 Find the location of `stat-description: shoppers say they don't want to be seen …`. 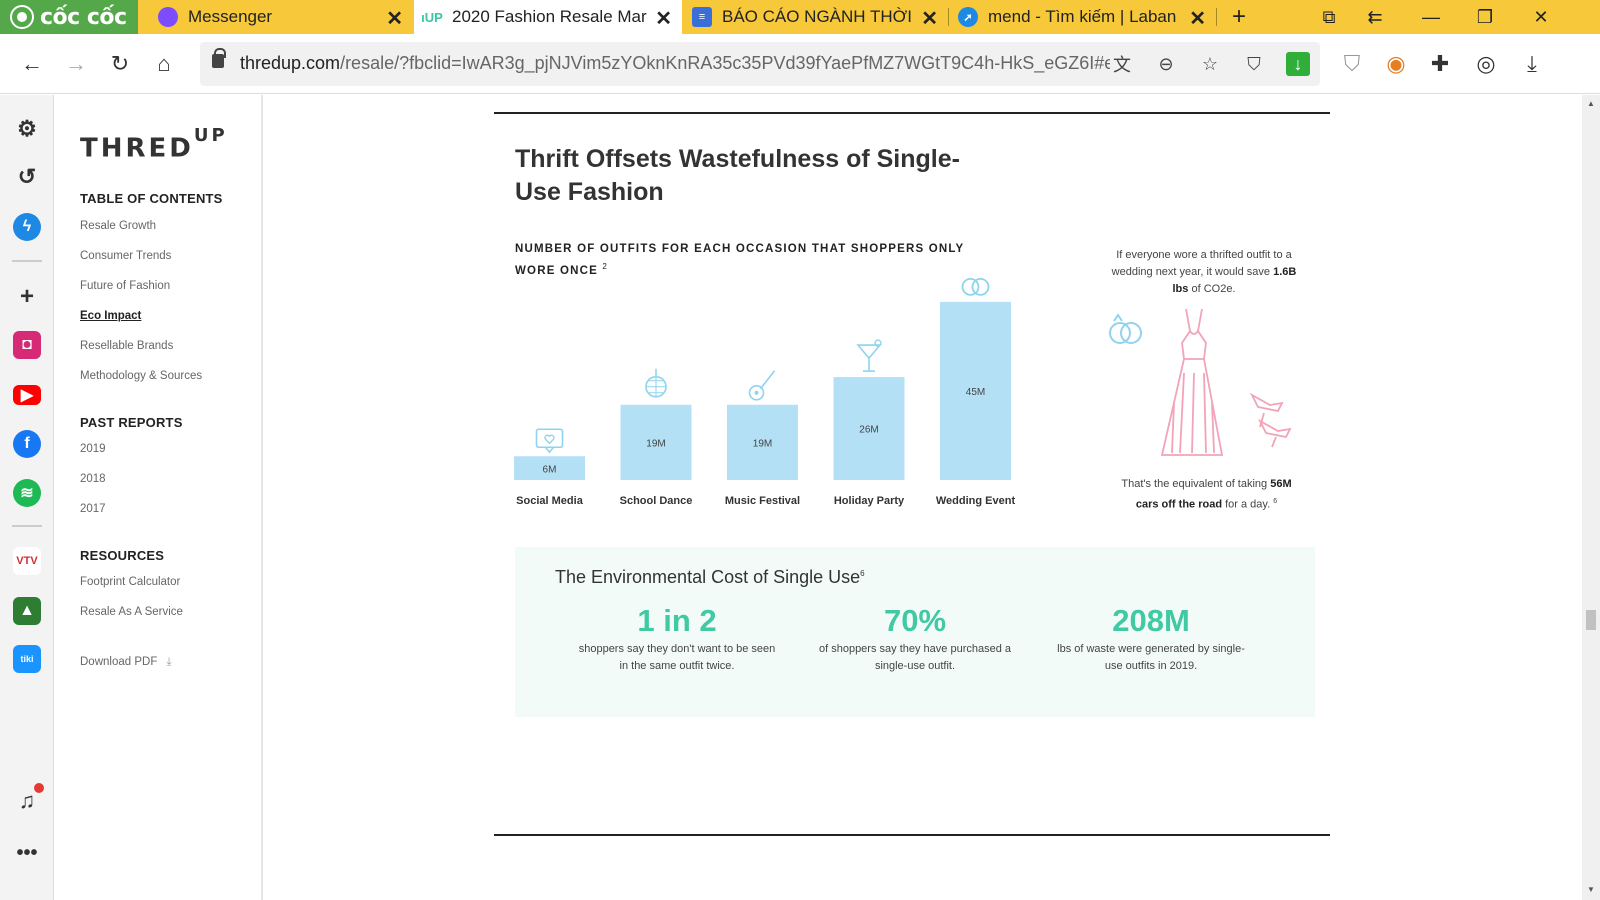

stat-description: shoppers say they don't want to be seen … is located at coordinates (677, 657).